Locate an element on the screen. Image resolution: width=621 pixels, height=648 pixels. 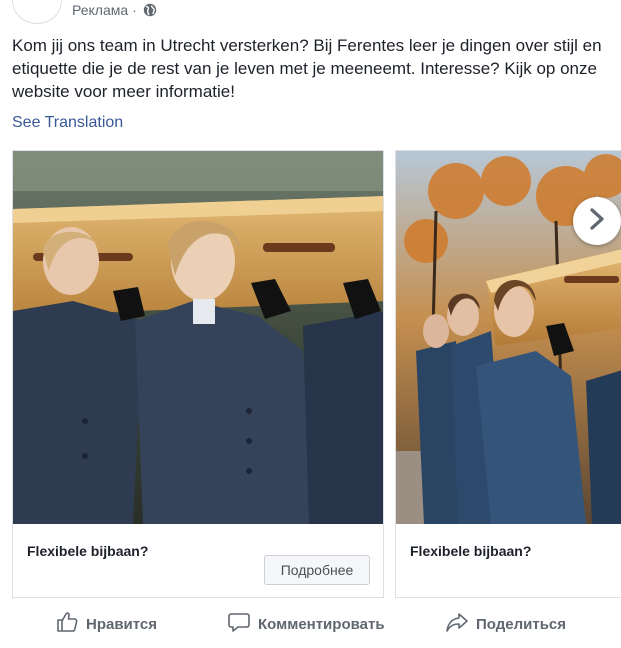
share-label: Поделиться is located at coordinates (521, 624).